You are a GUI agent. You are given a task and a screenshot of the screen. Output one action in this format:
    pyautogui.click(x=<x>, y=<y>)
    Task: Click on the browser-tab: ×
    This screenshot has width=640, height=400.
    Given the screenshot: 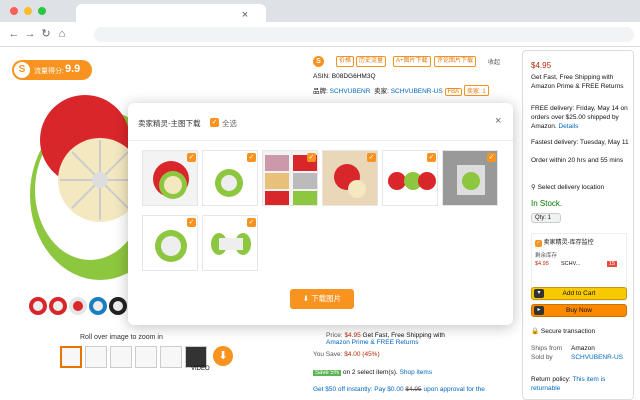 What is the action you would take?
    pyautogui.click(x=171, y=13)
    